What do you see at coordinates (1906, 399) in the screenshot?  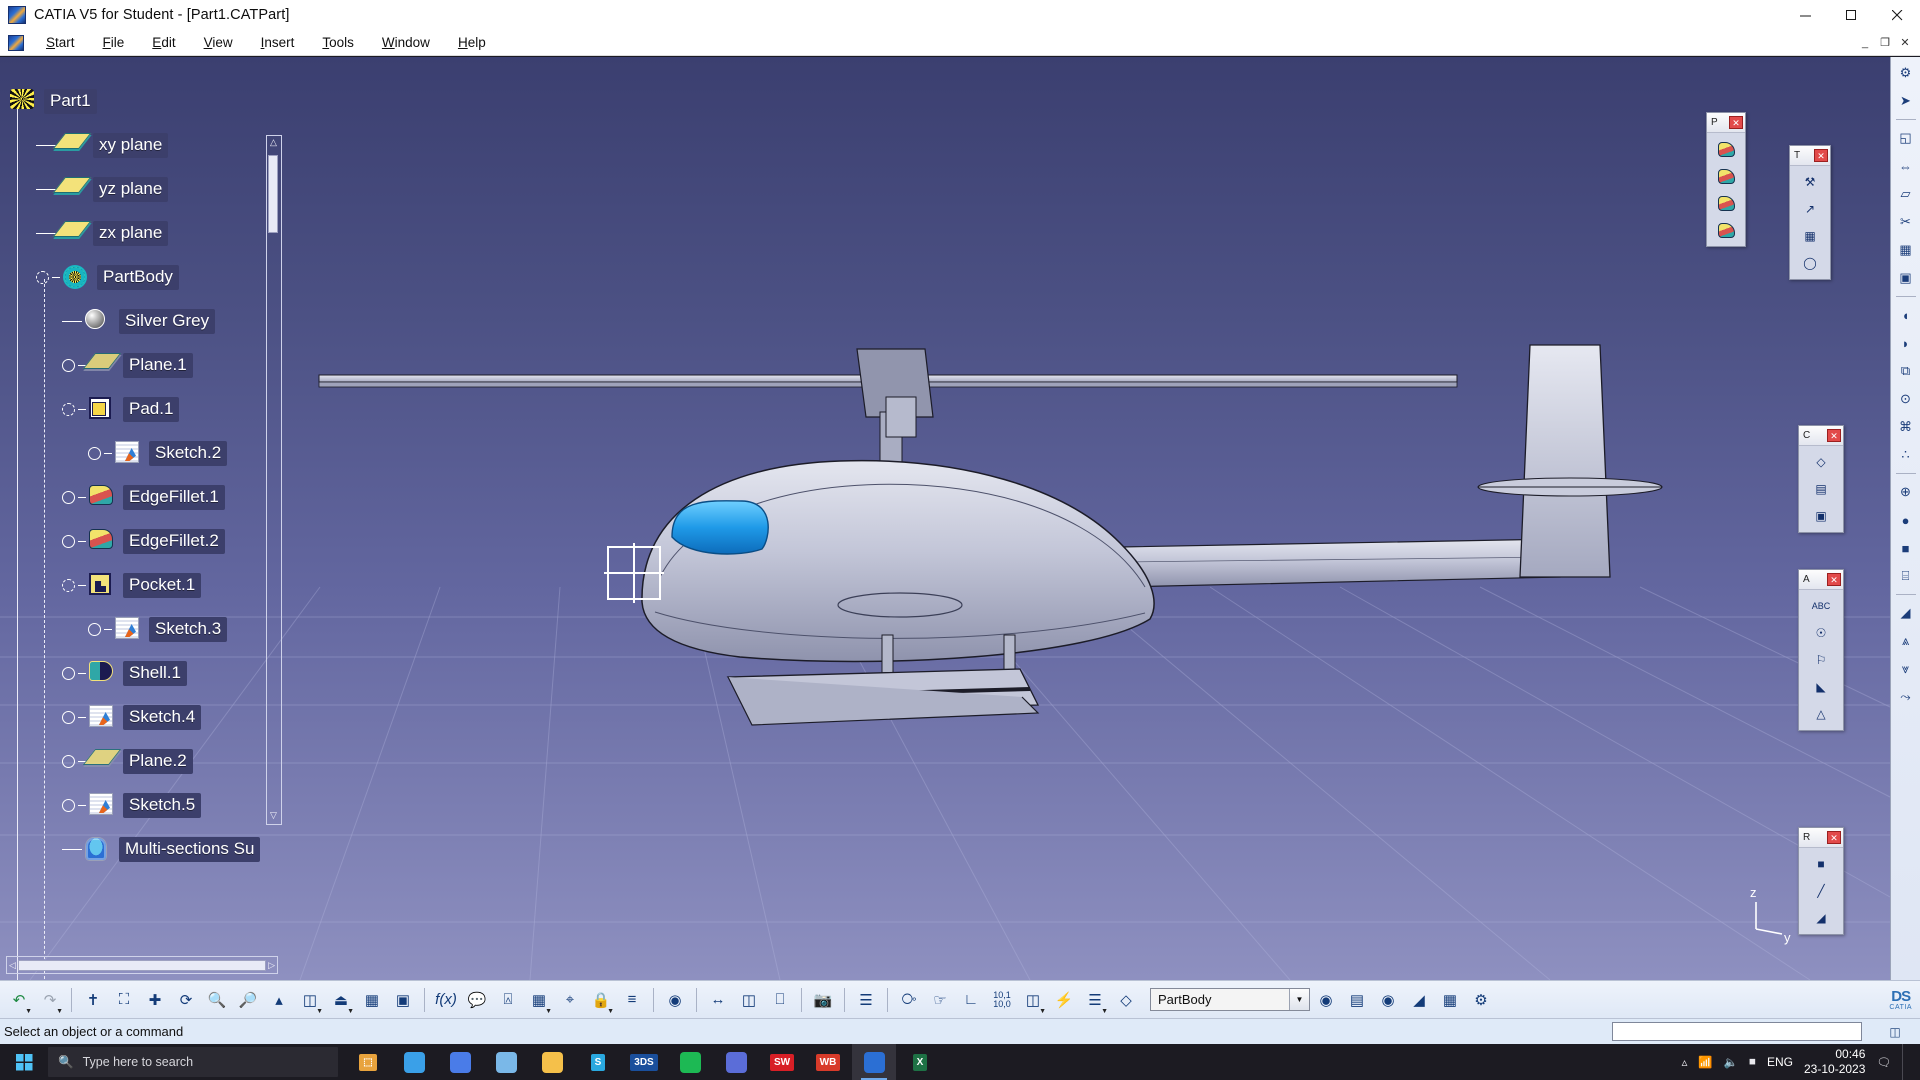 I see `thread-icon: ⊙` at bounding box center [1906, 399].